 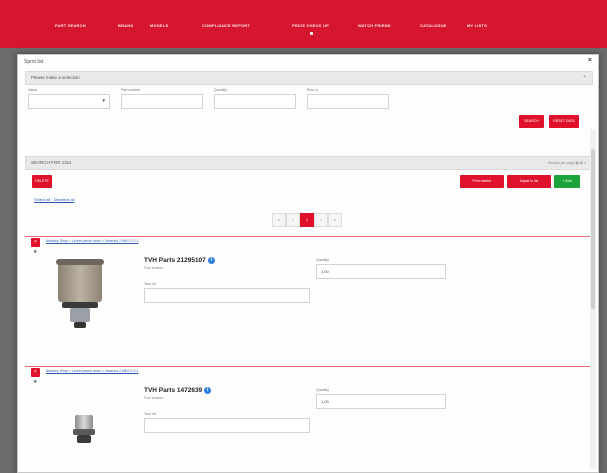 I want to click on pagination-page-1: 1, so click(x=307, y=220).